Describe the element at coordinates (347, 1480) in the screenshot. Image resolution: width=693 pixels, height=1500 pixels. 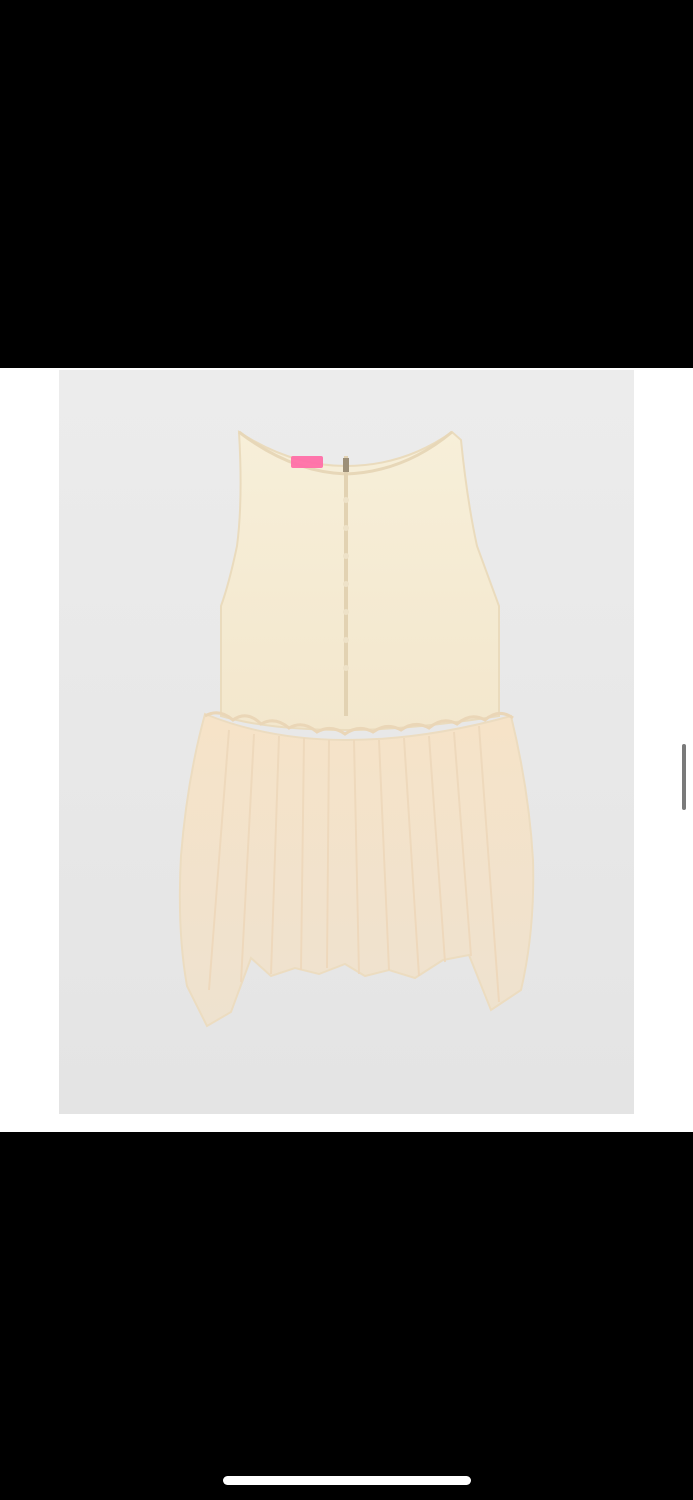
I see `home-indicator` at that location.